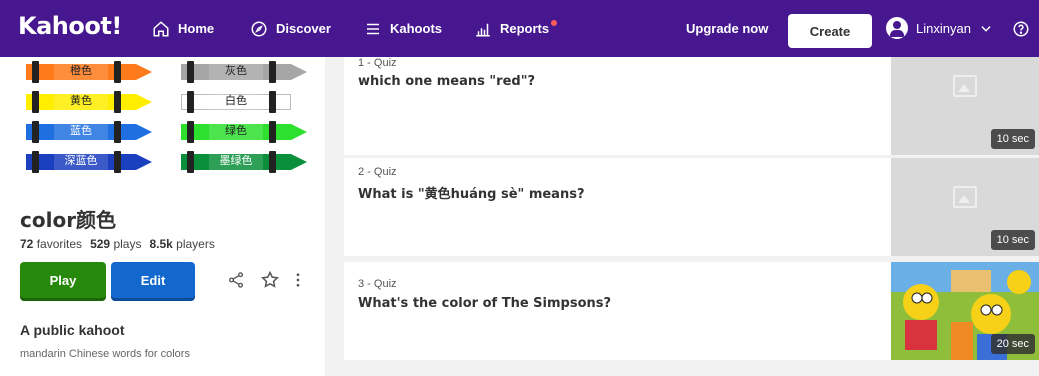  Describe the element at coordinates (236, 162) in the screenshot. I see `crayon-label: 墨绿色` at that location.